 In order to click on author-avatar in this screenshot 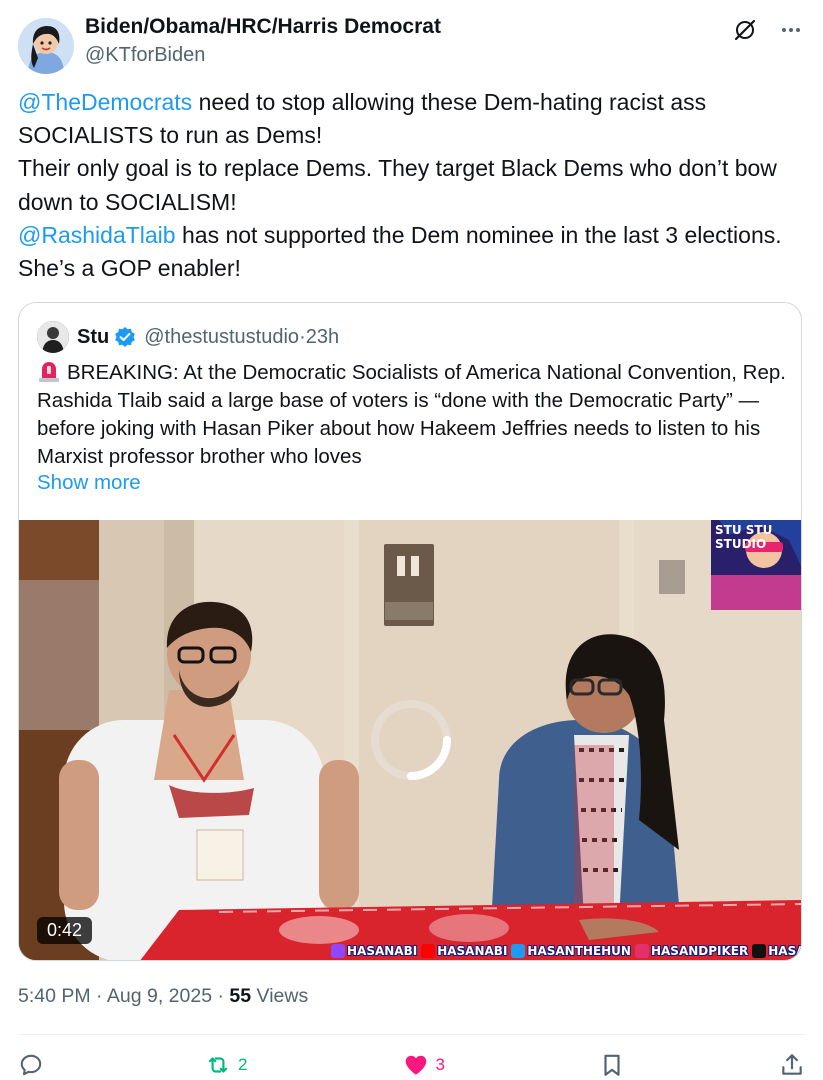, I will do `click(46, 46)`.